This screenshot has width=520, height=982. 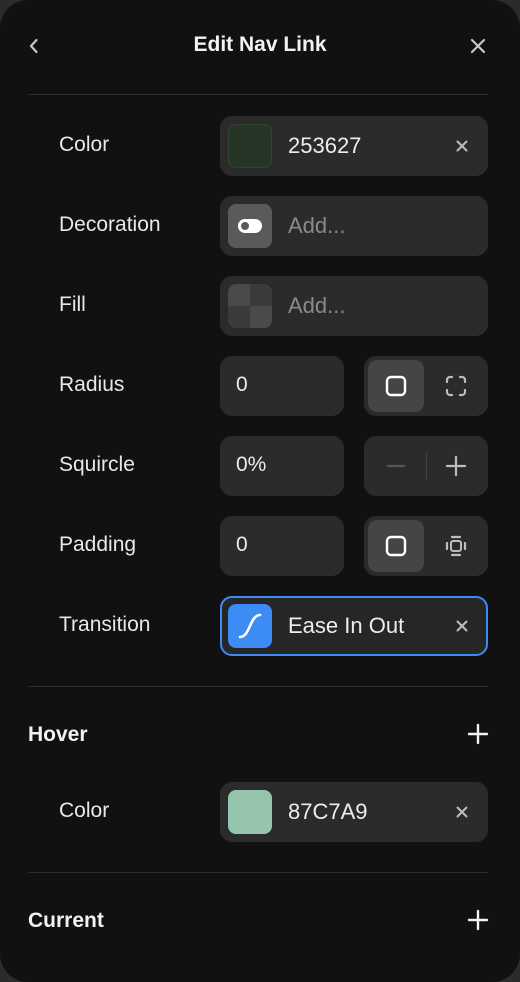 I want to click on transition-value: Ease In Out, so click(x=346, y=625).